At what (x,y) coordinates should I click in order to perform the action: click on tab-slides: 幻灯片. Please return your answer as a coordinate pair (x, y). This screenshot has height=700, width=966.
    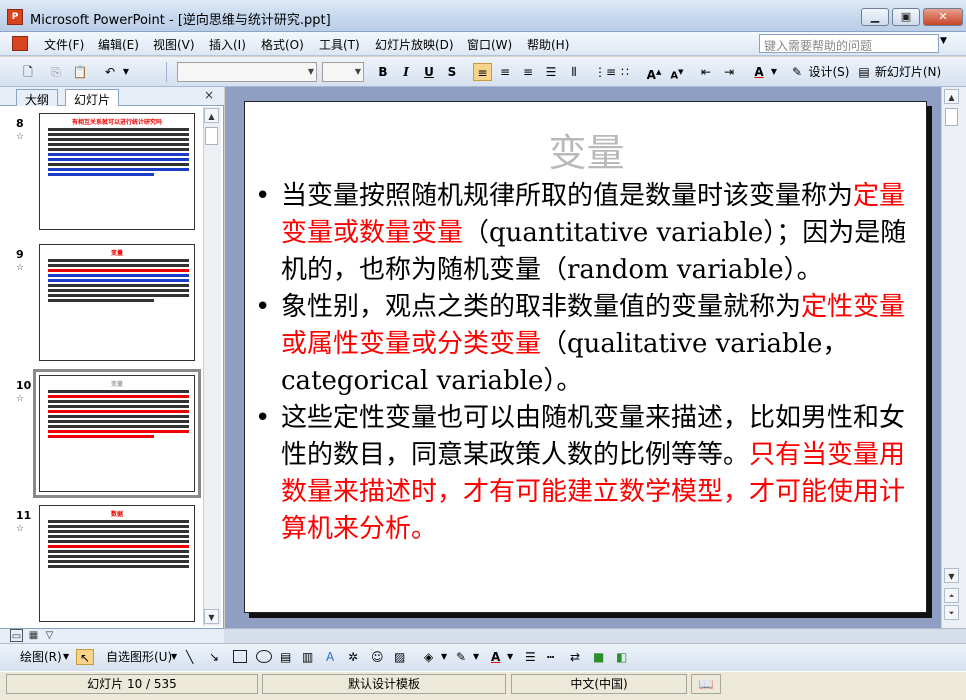
    Looking at the image, I should click on (92, 98).